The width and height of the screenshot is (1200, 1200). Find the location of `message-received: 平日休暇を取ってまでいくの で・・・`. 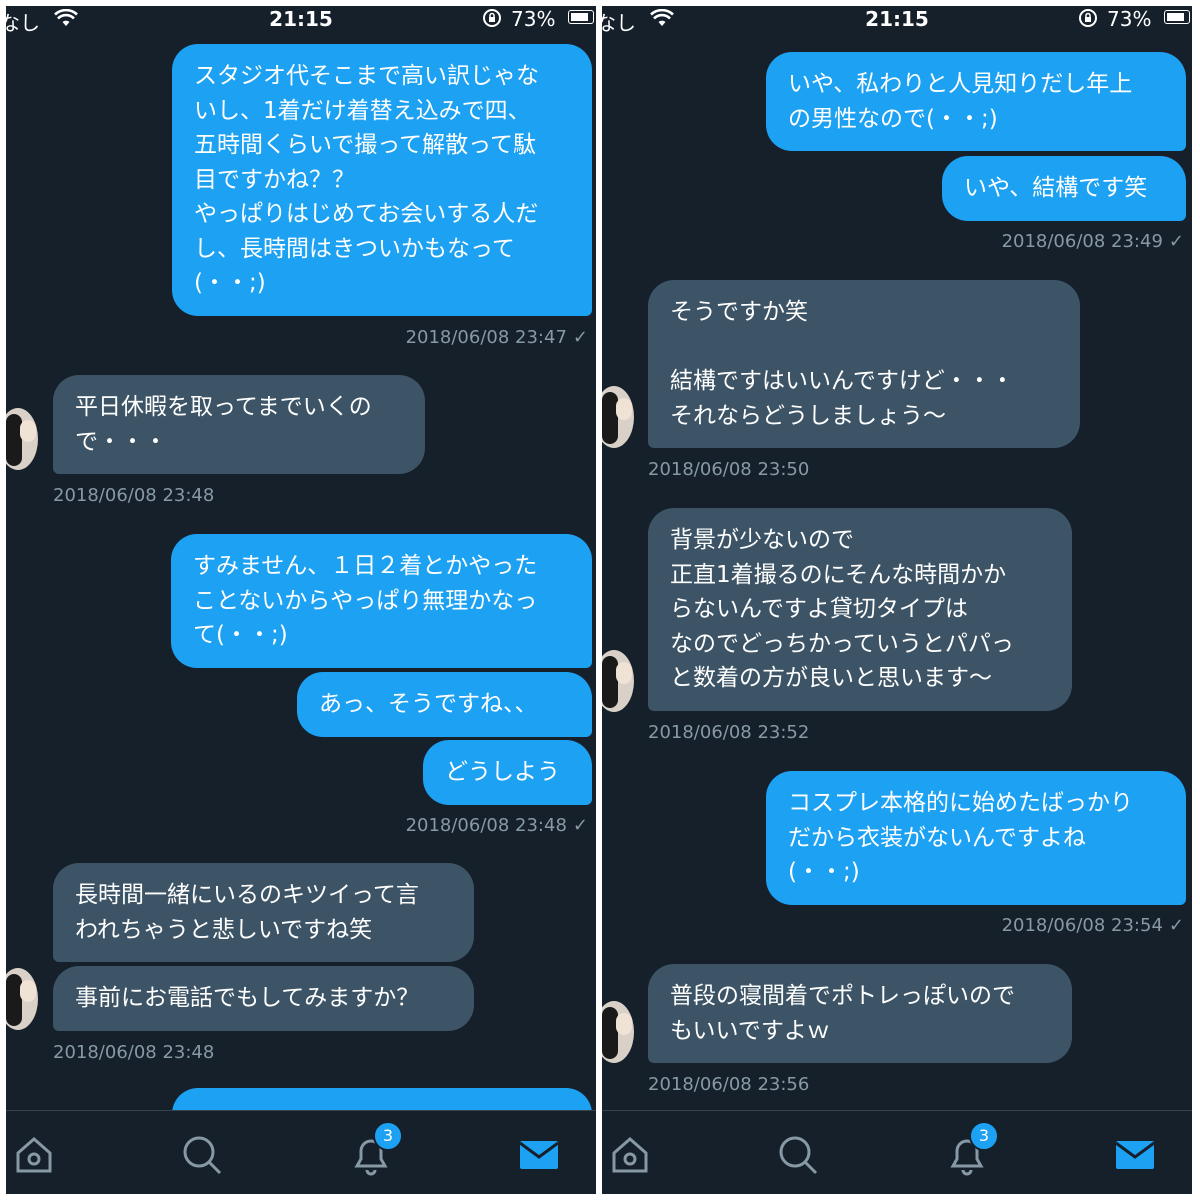

message-received: 平日休暇を取ってまでいくの で・・・ is located at coordinates (239, 424).